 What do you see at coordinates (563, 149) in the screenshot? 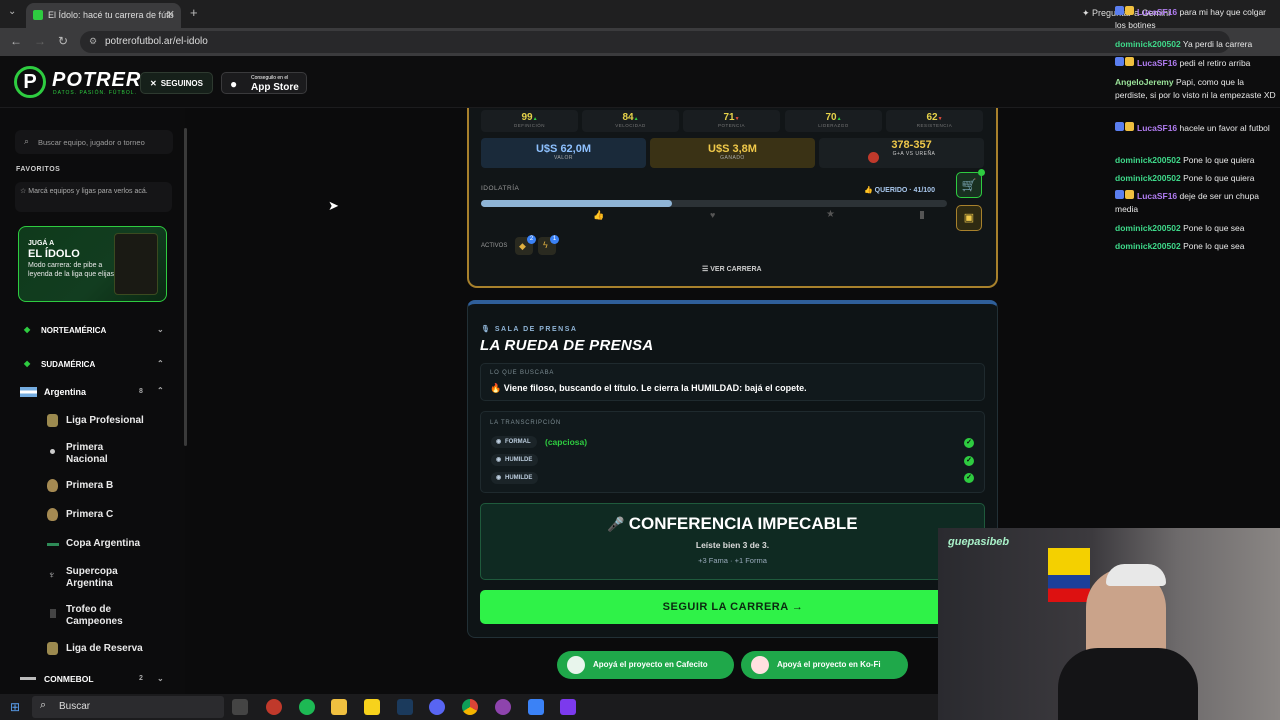
I see `valor-value: U$S 62,0M` at bounding box center [563, 149].